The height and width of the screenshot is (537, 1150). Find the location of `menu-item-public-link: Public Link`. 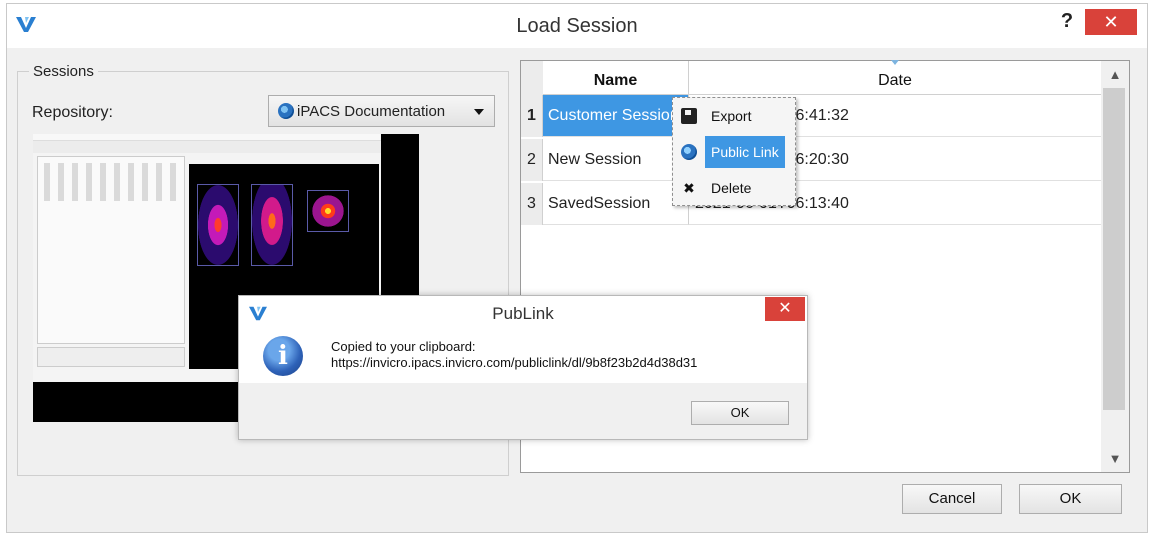

menu-item-public-link: Public Link is located at coordinates (734, 152).